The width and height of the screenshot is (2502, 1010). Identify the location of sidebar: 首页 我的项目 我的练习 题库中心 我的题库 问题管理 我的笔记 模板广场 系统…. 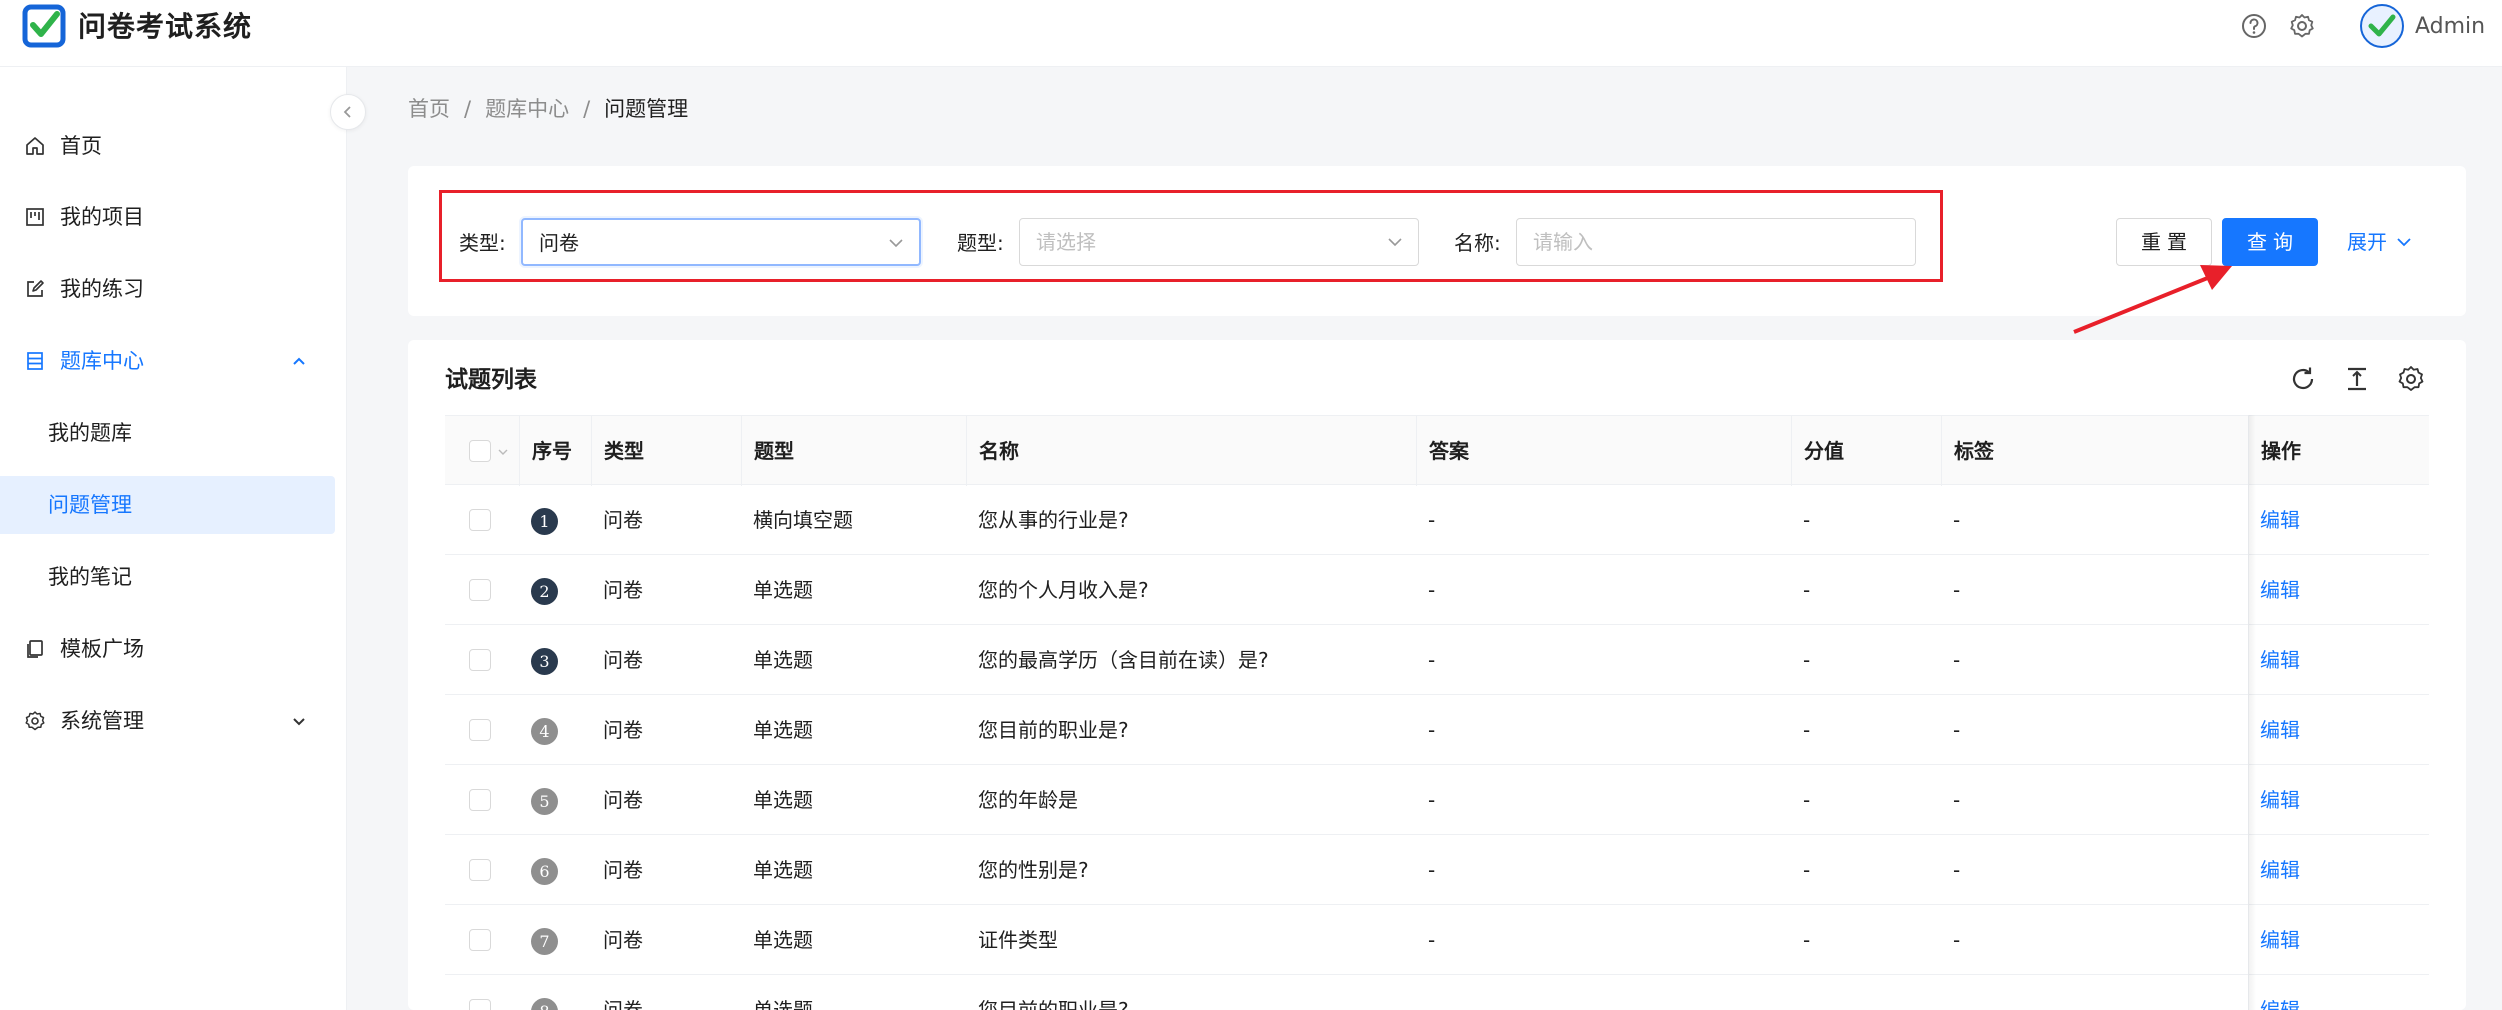
(173, 538).